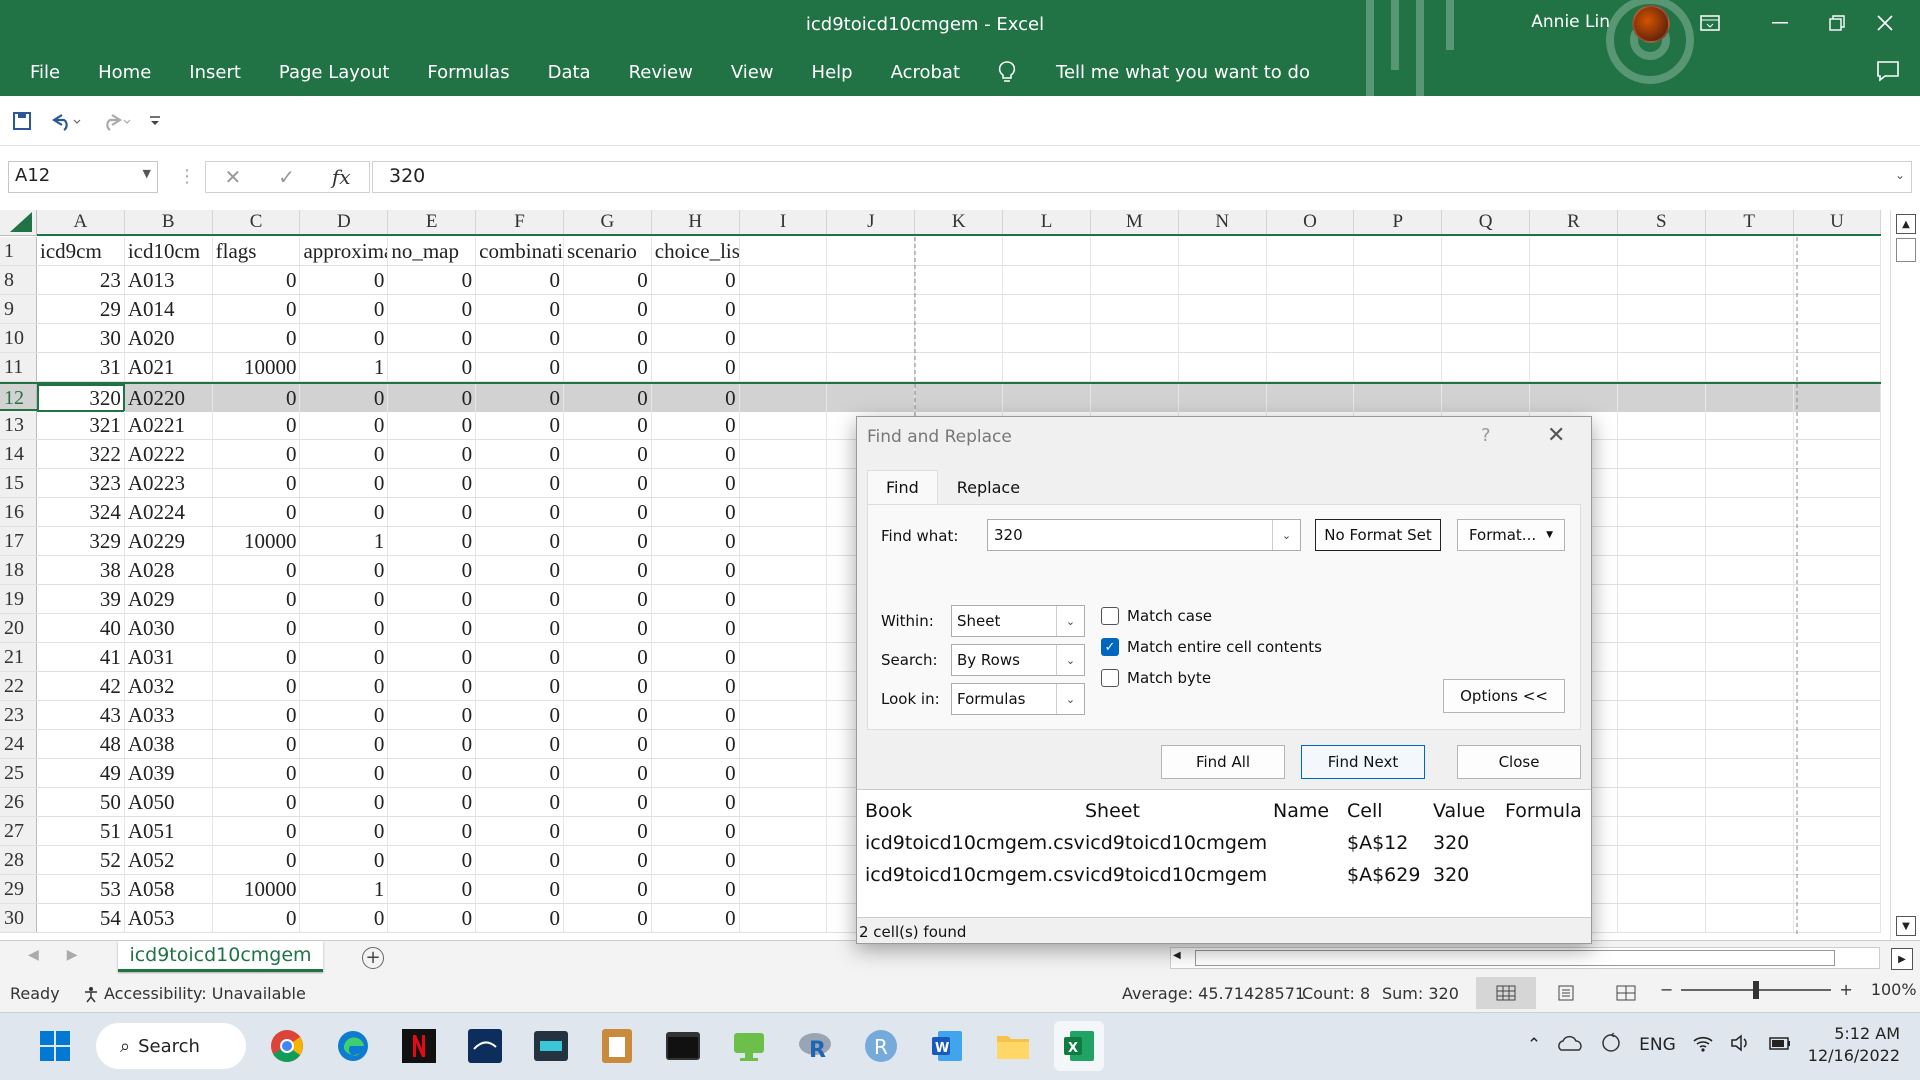 This screenshot has height=1080, width=1920. I want to click on cell-c: flags, so click(257, 251).